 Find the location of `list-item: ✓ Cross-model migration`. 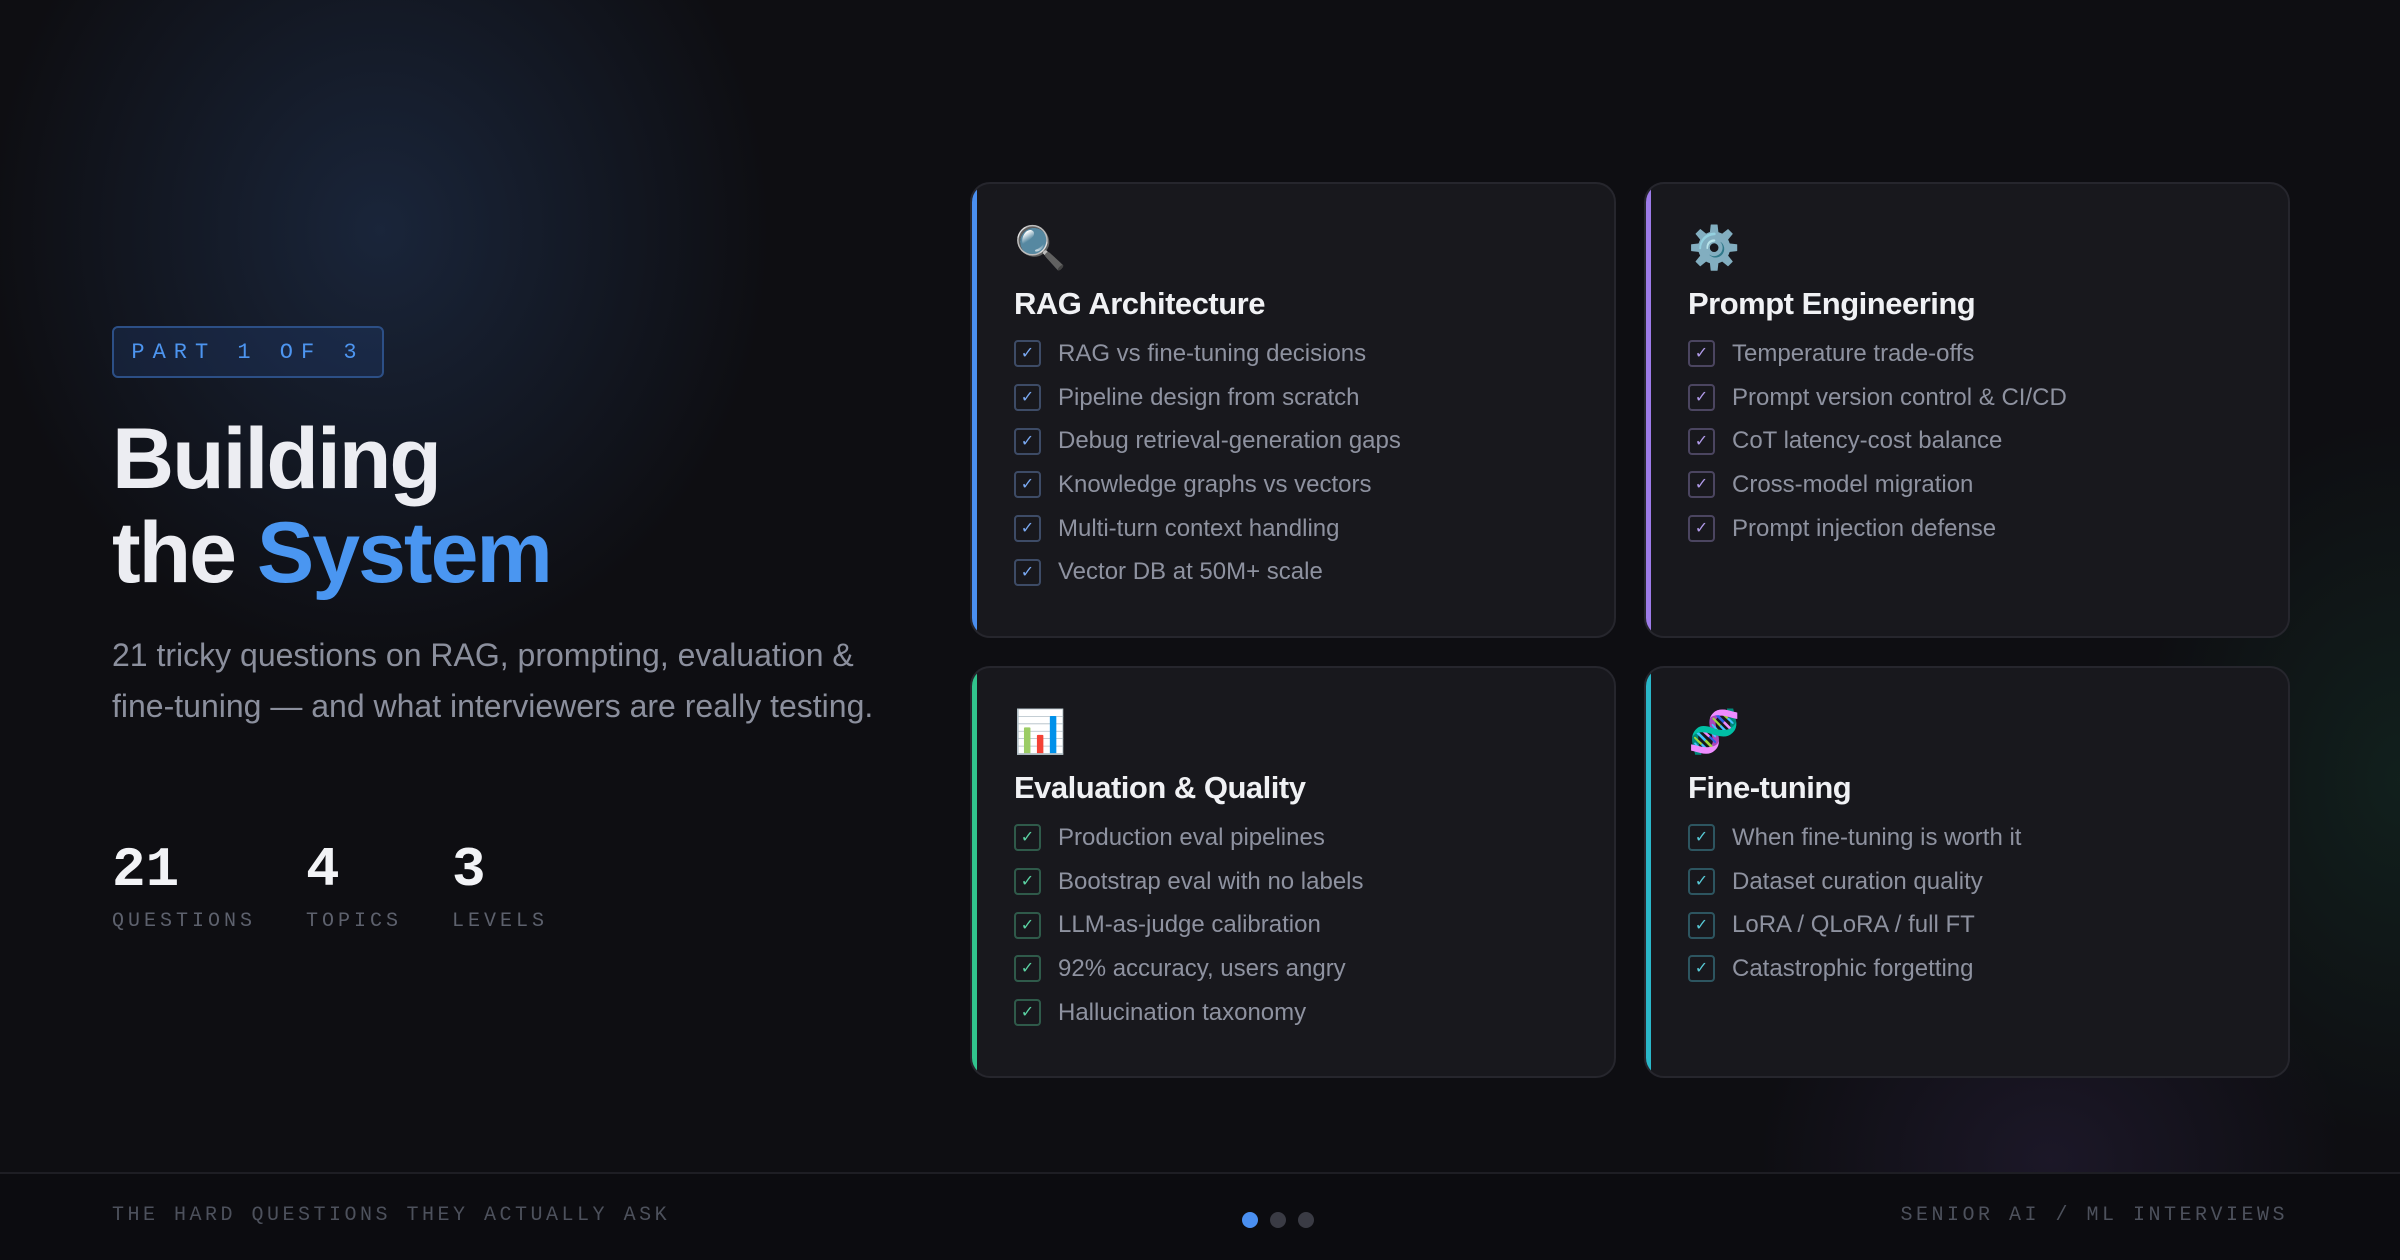

list-item: ✓ Cross-model migration is located at coordinates (1988, 485).